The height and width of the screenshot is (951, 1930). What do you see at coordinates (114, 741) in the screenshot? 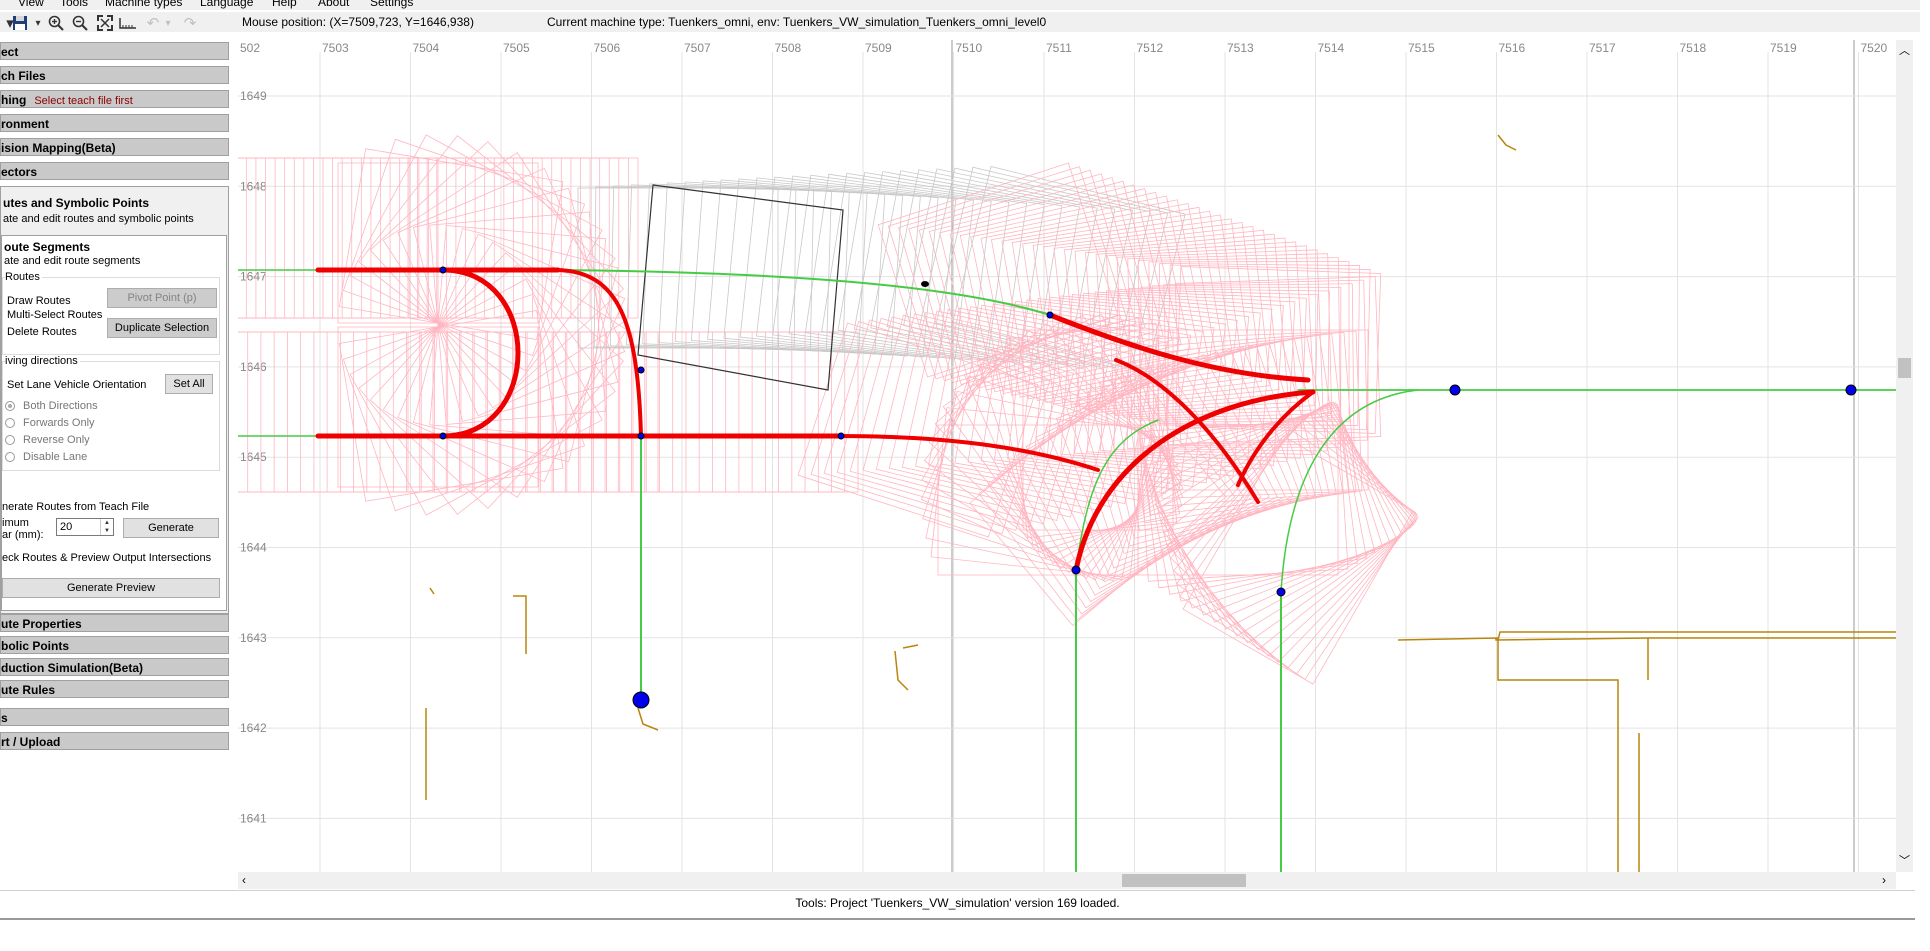
I see `section-export-upload: rt / Upload` at bounding box center [114, 741].